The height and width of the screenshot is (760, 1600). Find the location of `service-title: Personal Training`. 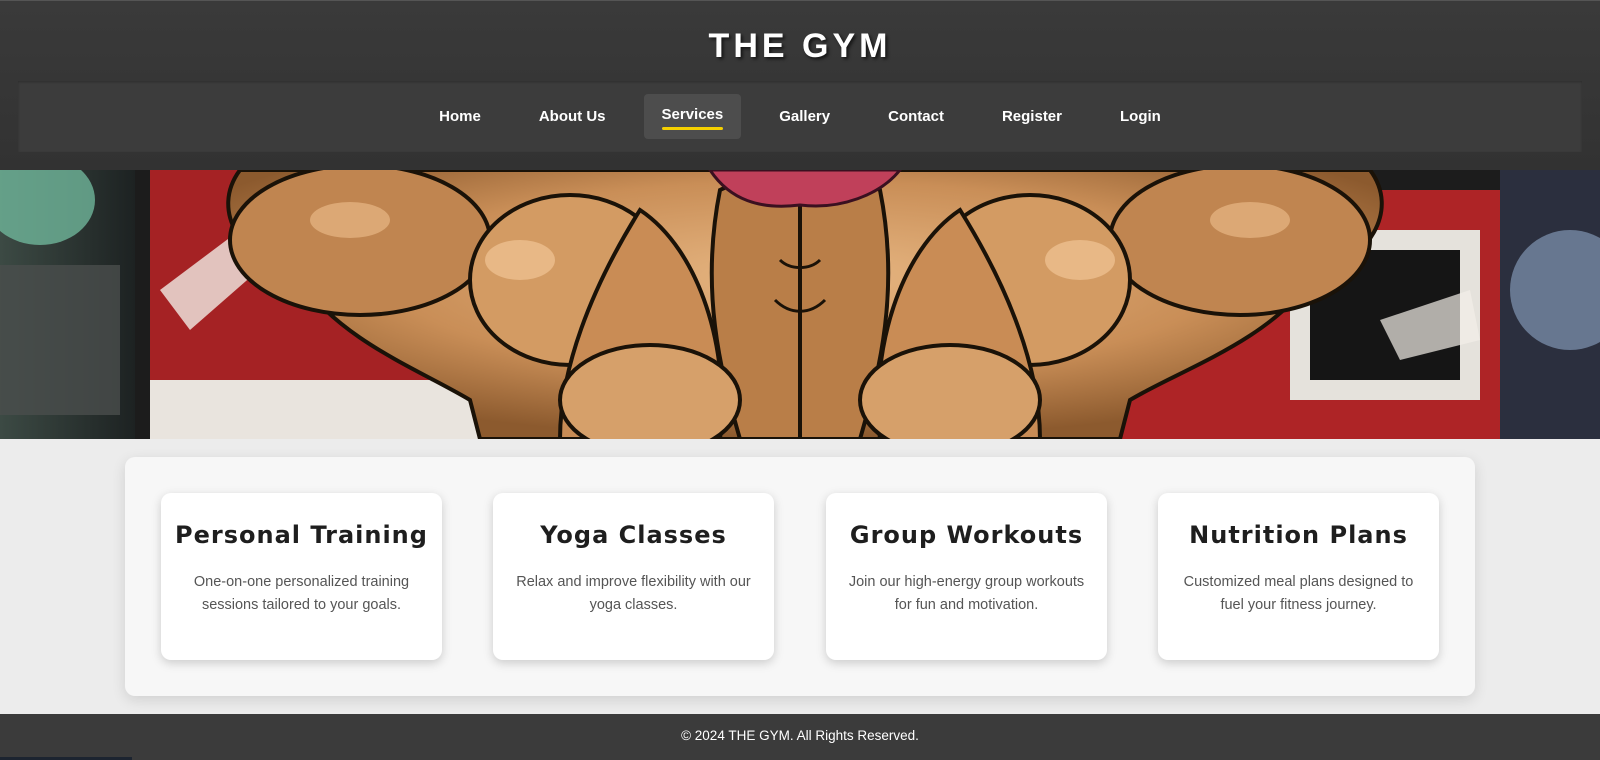

service-title: Personal Training is located at coordinates (301, 535).